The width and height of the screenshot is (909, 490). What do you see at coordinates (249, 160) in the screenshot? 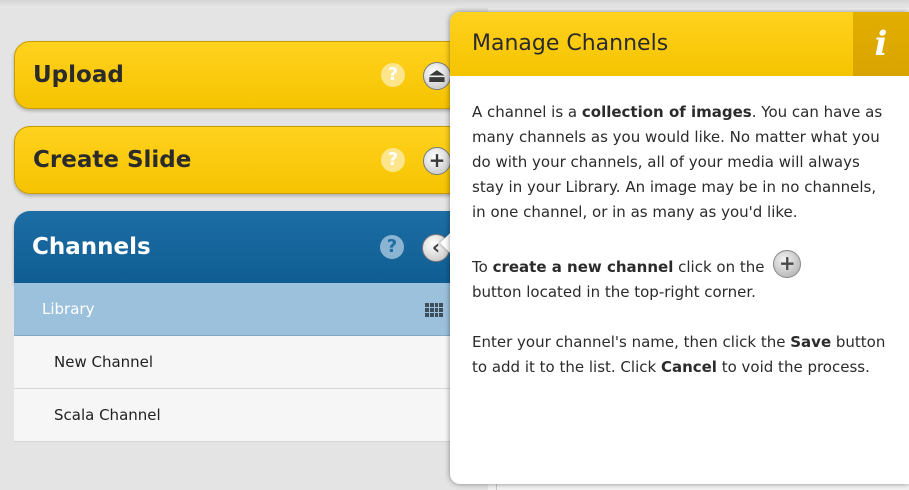
I see `create-slide-panel: Create Slide ? +` at bounding box center [249, 160].